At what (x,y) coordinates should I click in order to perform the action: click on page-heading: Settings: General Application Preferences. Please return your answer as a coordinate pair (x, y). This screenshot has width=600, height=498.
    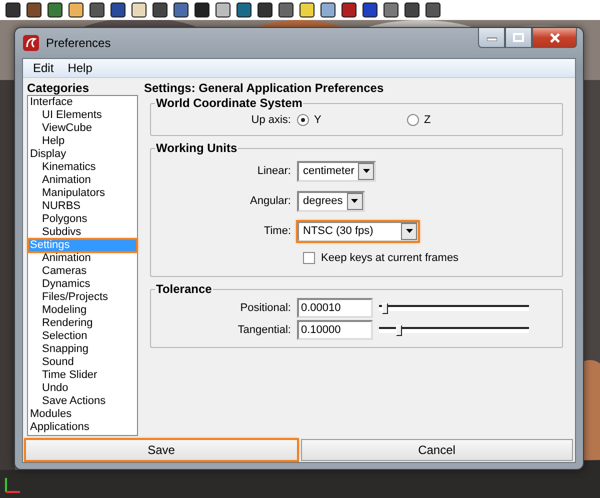
    Looking at the image, I should click on (264, 88).